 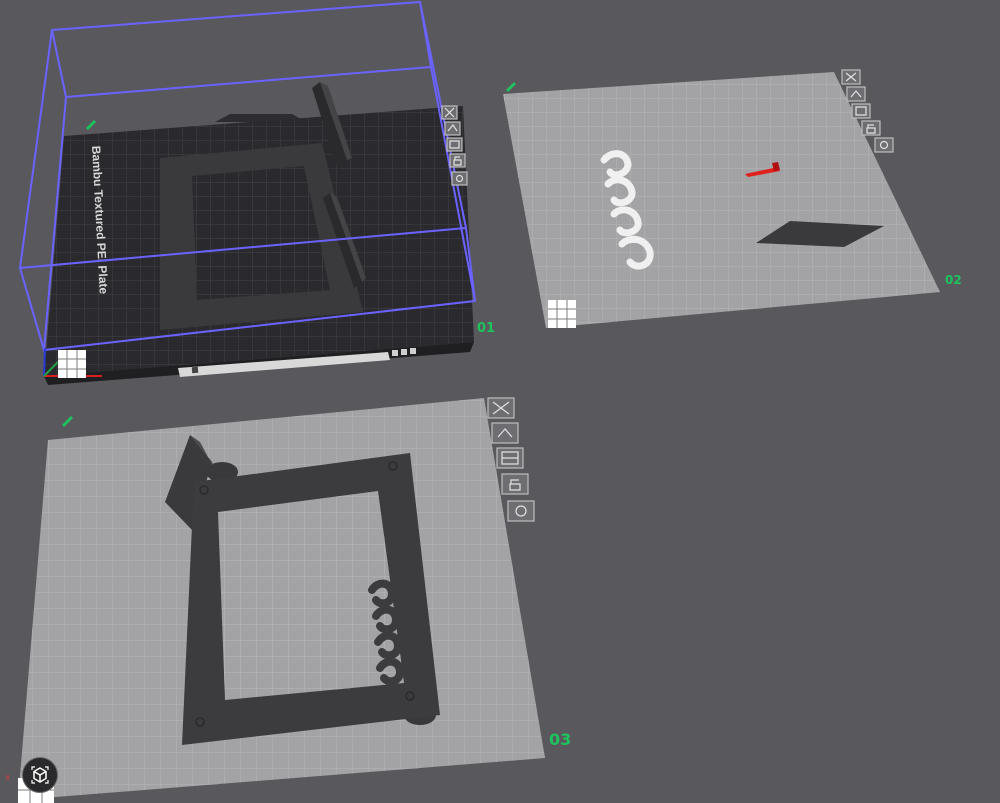 I want to click on plate-02-edit-icon, so click(x=511, y=87).